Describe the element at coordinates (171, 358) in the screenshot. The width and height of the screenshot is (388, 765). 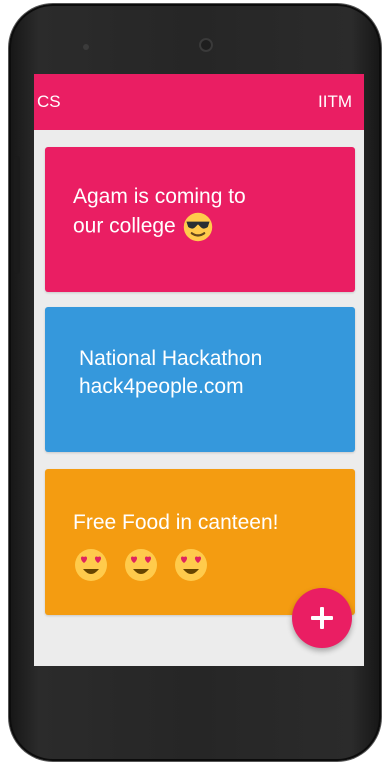
I see `card-line: National Hackathon` at that location.